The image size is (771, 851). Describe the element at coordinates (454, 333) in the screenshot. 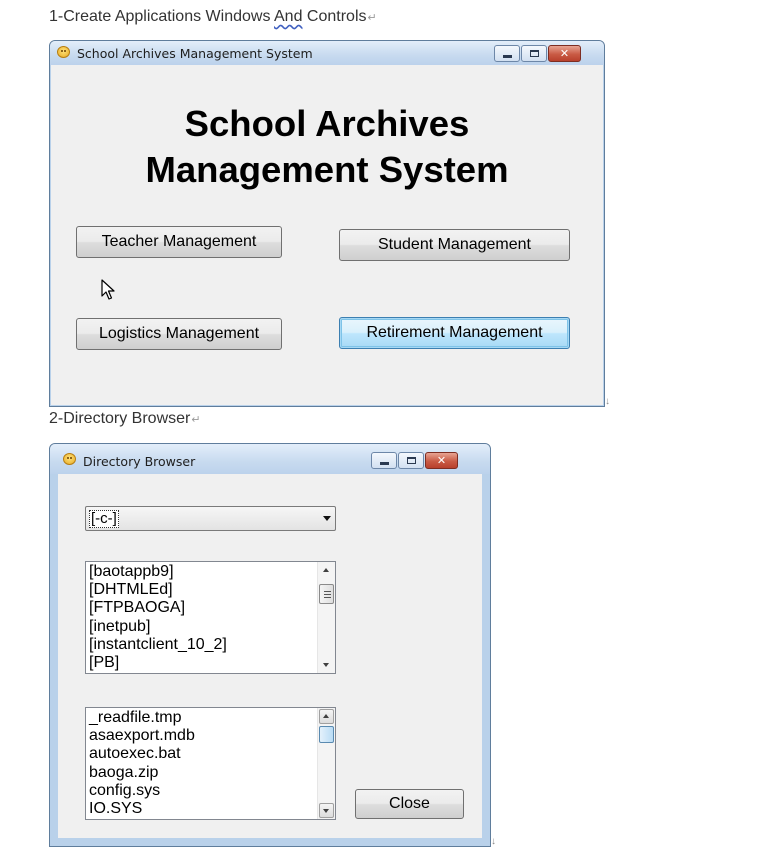

I see `retirement-management-button: Retirement Management` at that location.